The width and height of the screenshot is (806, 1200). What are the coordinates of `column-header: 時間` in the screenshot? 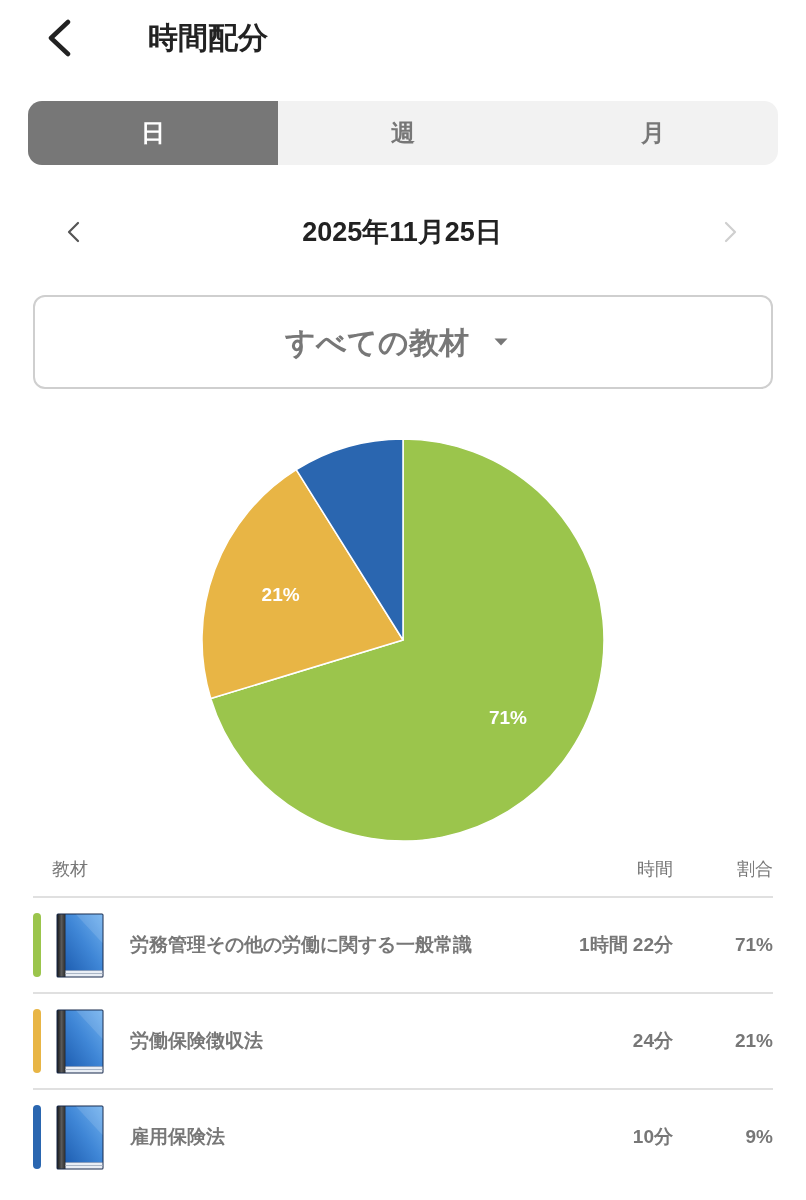 It's located at (654, 869).